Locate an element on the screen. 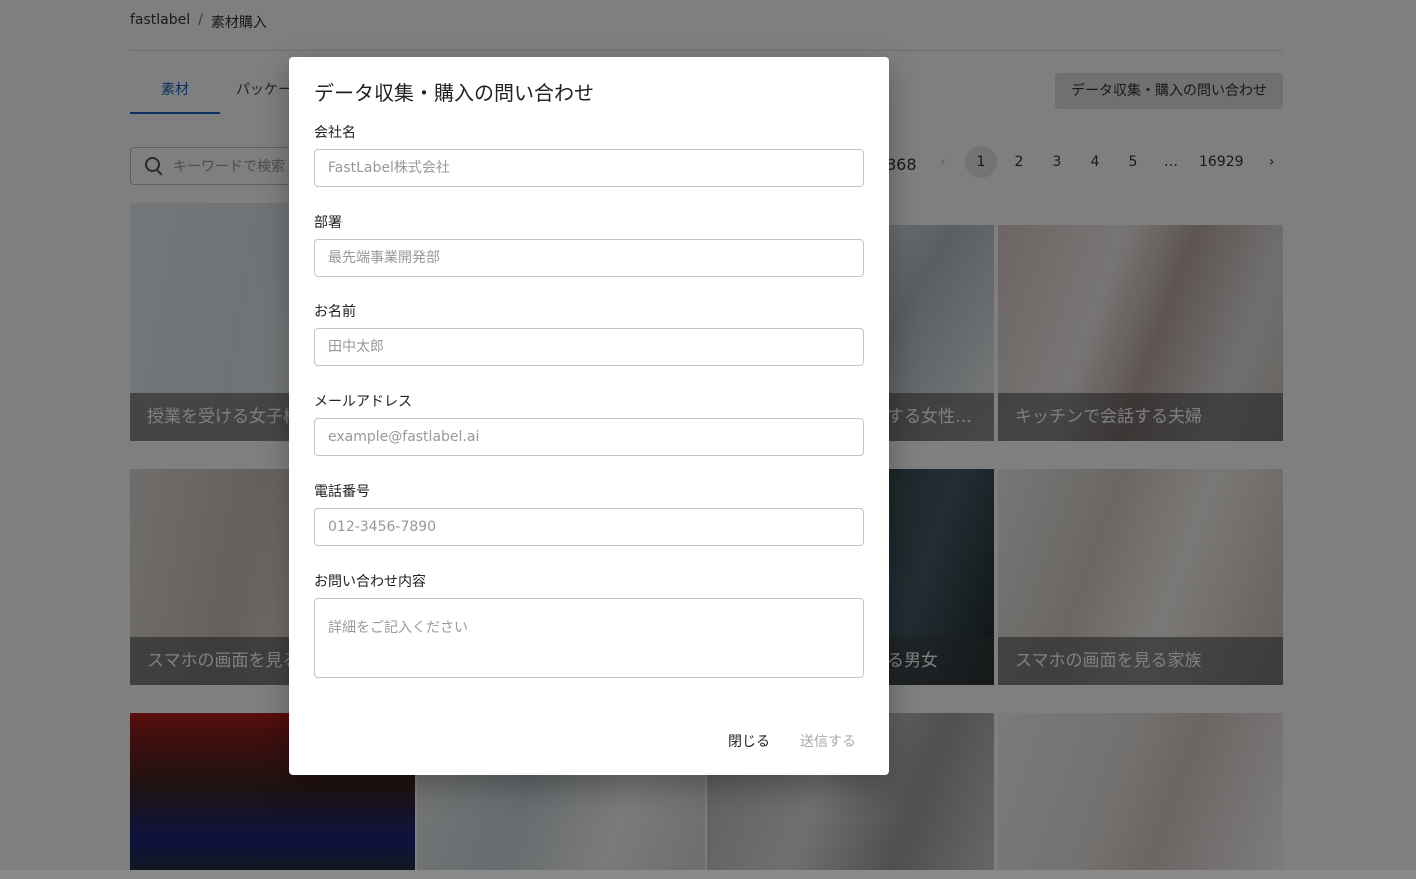 The image size is (1416, 879). company-input is located at coordinates (589, 168).